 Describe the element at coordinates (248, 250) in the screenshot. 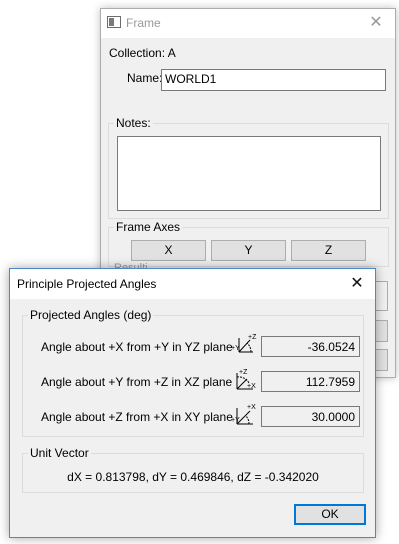

I see `axis-y-button: Y` at that location.